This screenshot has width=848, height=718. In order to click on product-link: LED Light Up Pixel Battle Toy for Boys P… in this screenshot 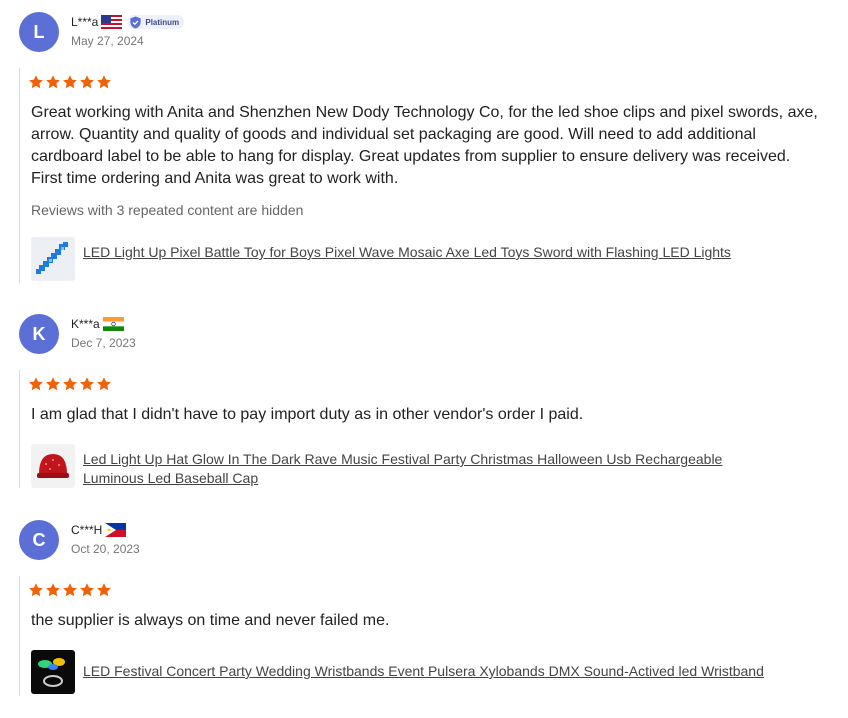, I will do `click(433, 252)`.